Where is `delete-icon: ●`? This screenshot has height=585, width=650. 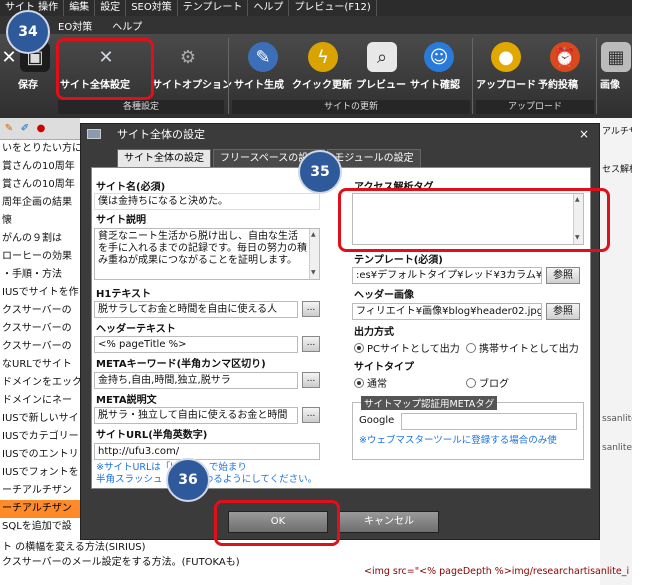
delete-icon: ● is located at coordinates (41, 129).